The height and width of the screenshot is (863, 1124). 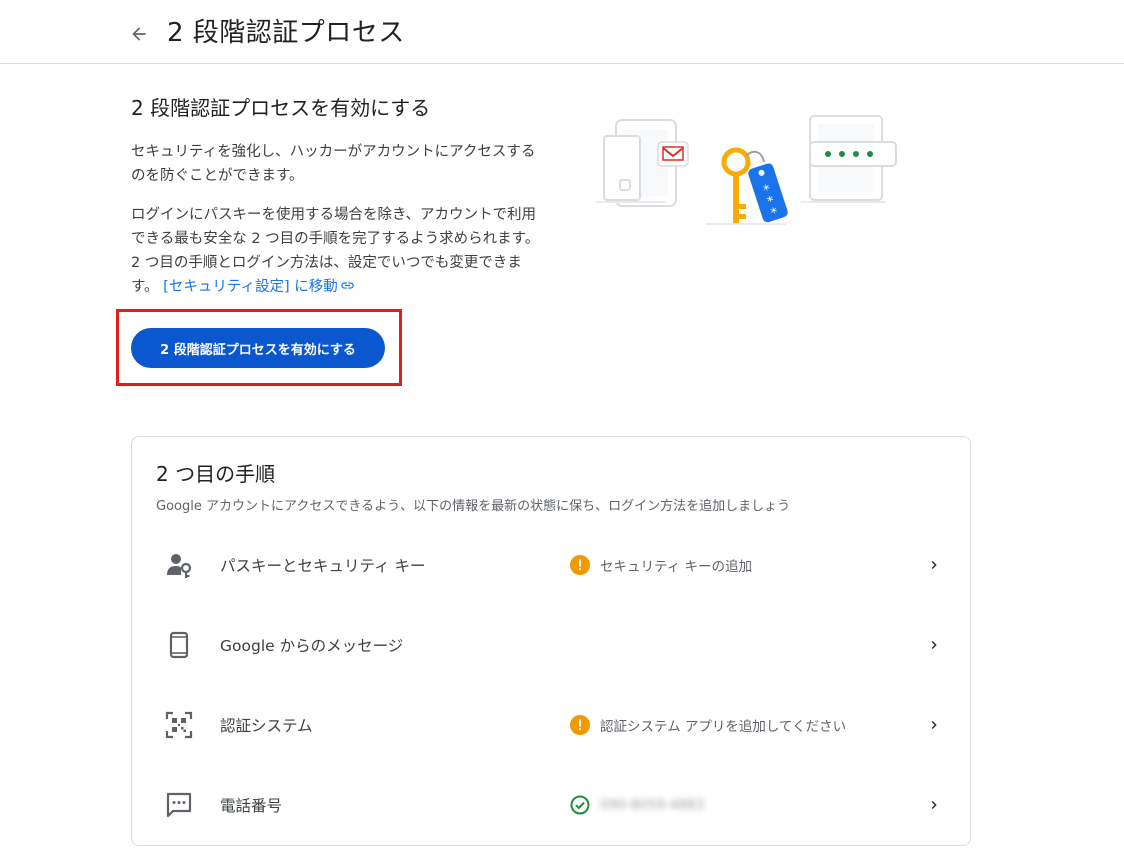 What do you see at coordinates (251, 806) in the screenshot?
I see `row-label: 電話番号` at bounding box center [251, 806].